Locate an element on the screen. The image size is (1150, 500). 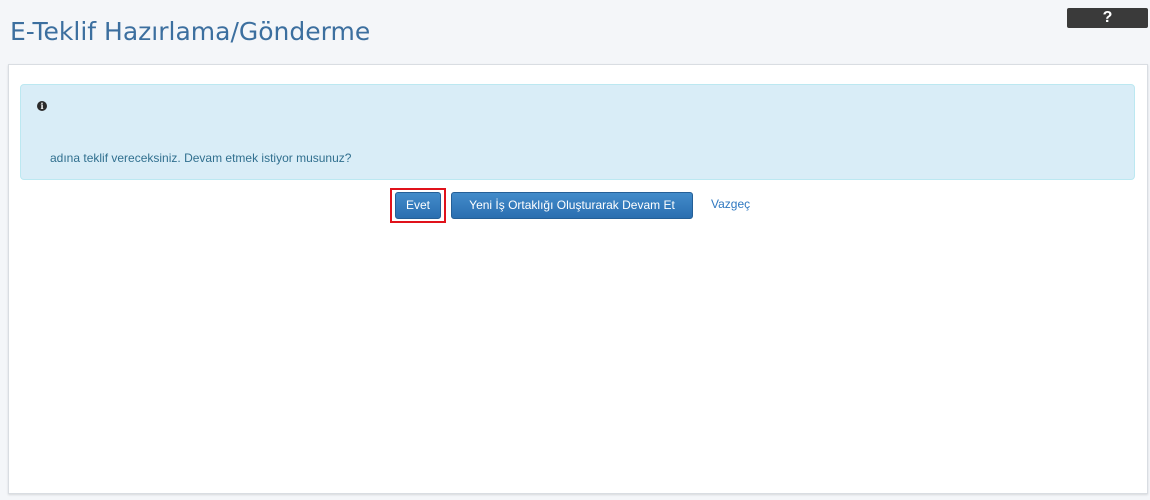
page-title: E-Teklif Hazırlama/Gönderme is located at coordinates (190, 31).